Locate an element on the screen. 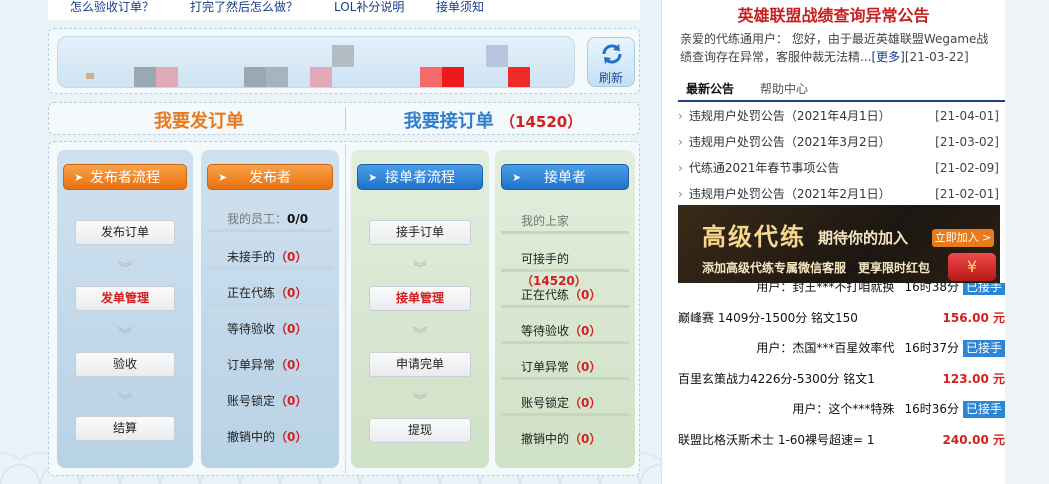 This screenshot has height=484, width=1049. coin-icon is located at coordinates (90, 76).